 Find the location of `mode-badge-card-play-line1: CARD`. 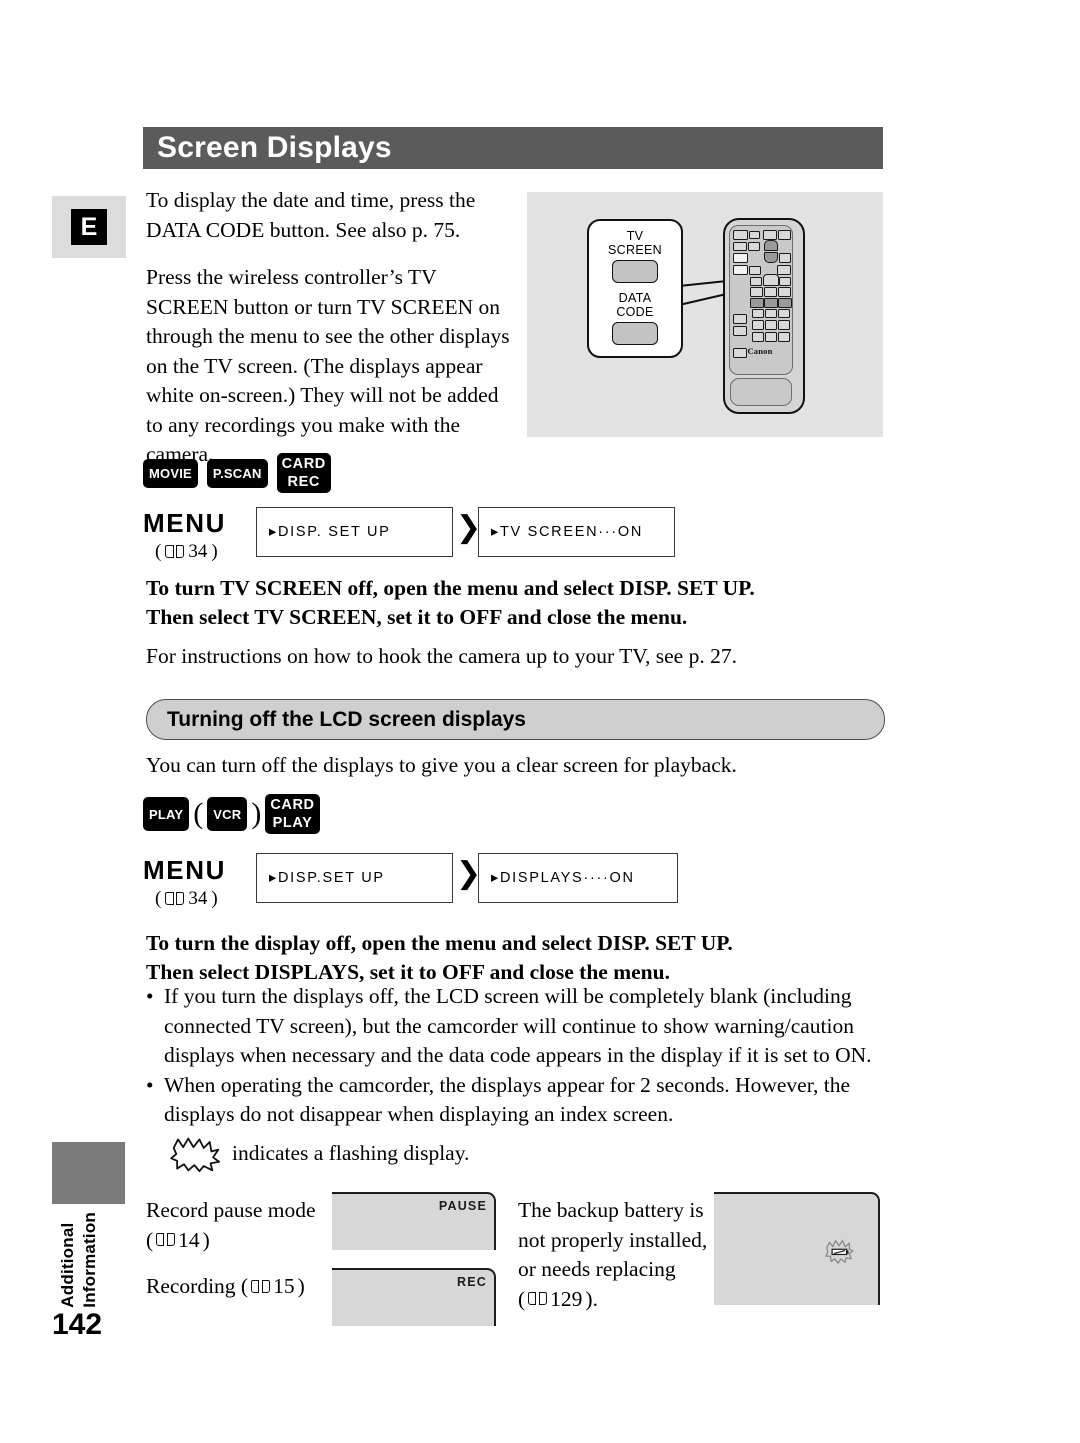

mode-badge-card-play-line1: CARD is located at coordinates (292, 805).